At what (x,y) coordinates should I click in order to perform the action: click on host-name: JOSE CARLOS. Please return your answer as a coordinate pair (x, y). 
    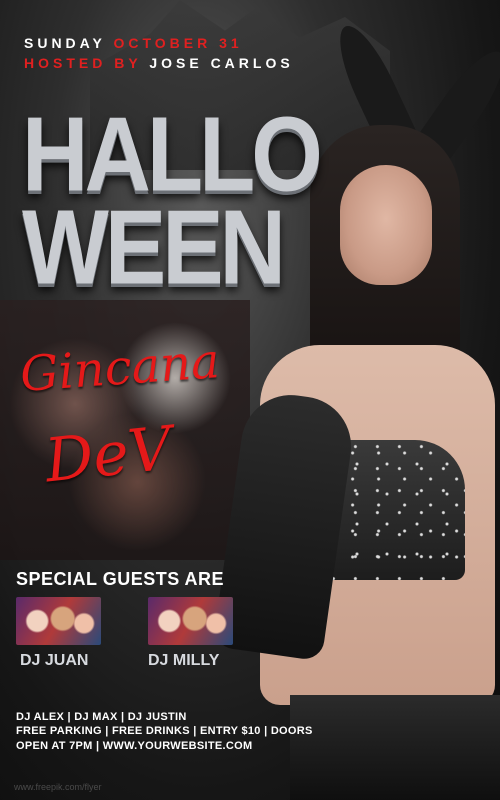
    Looking at the image, I should click on (221, 63).